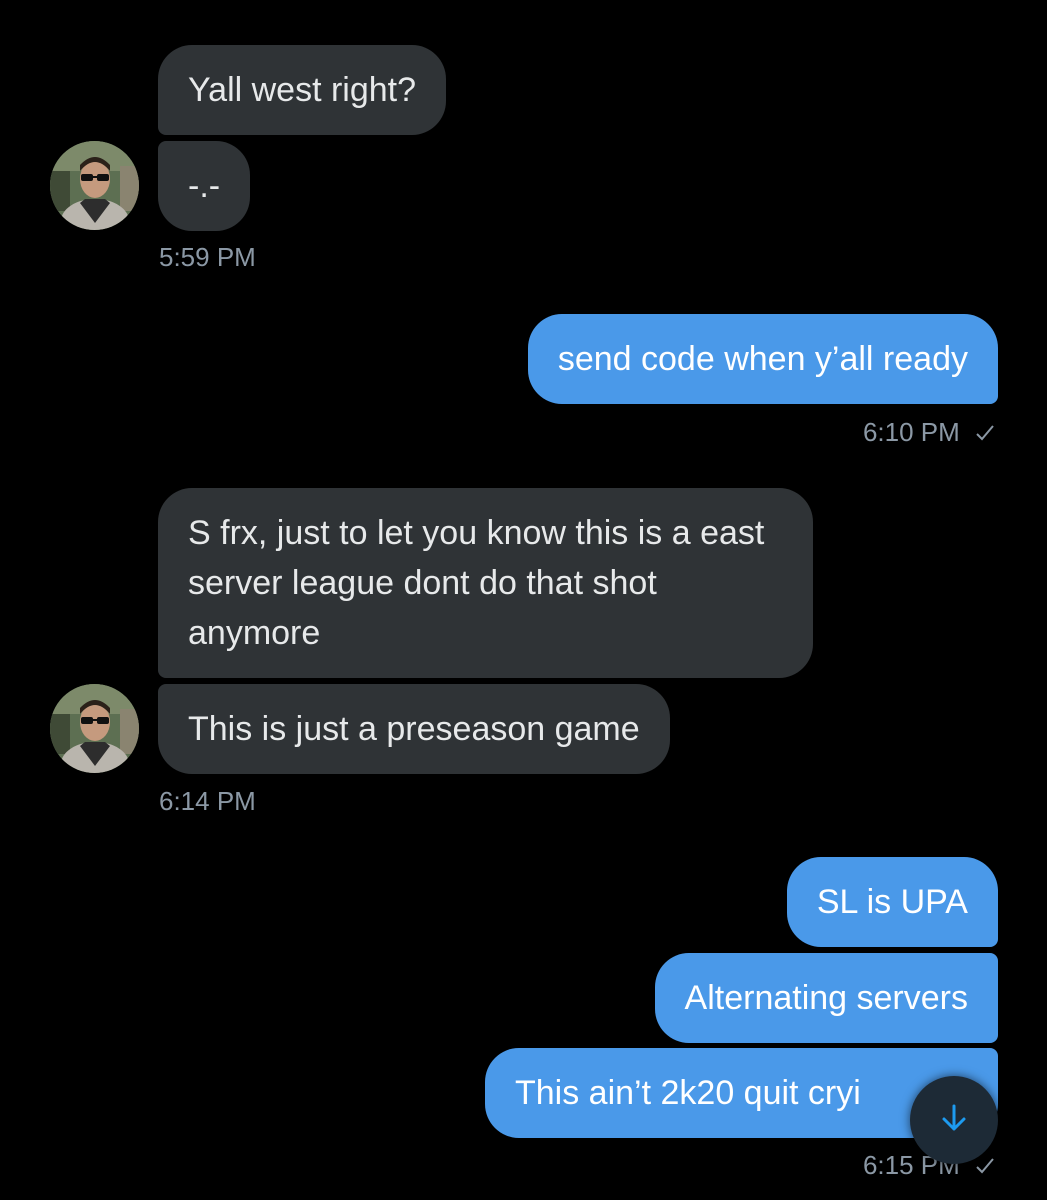 This screenshot has width=1047, height=1200. Describe the element at coordinates (762, 359) in the screenshot. I see `message-bubble-outgoing: send code when y’all ready` at that location.